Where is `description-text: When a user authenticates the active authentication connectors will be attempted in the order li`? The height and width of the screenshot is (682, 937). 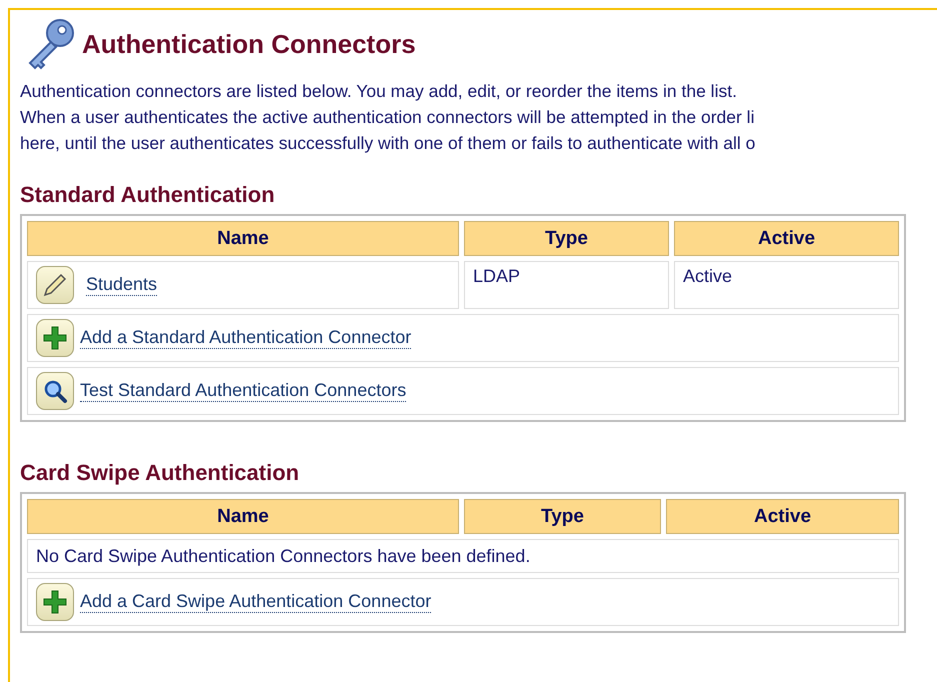
description-text: When a user authenticates the active authentication connectors will be attempted in the order li is located at coordinates (388, 117).